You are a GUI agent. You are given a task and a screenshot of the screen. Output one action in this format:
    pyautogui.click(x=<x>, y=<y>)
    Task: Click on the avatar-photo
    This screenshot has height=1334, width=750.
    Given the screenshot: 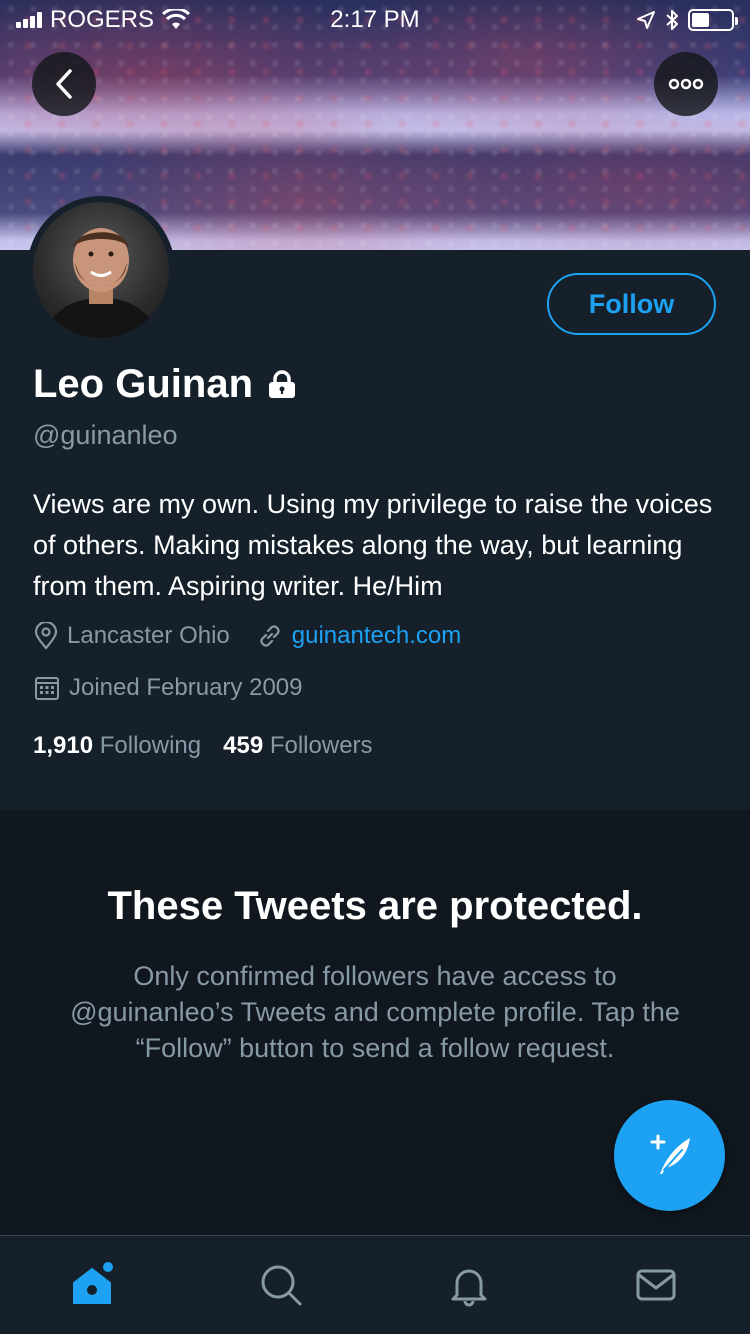 What is the action you would take?
    pyautogui.click(x=101, y=270)
    